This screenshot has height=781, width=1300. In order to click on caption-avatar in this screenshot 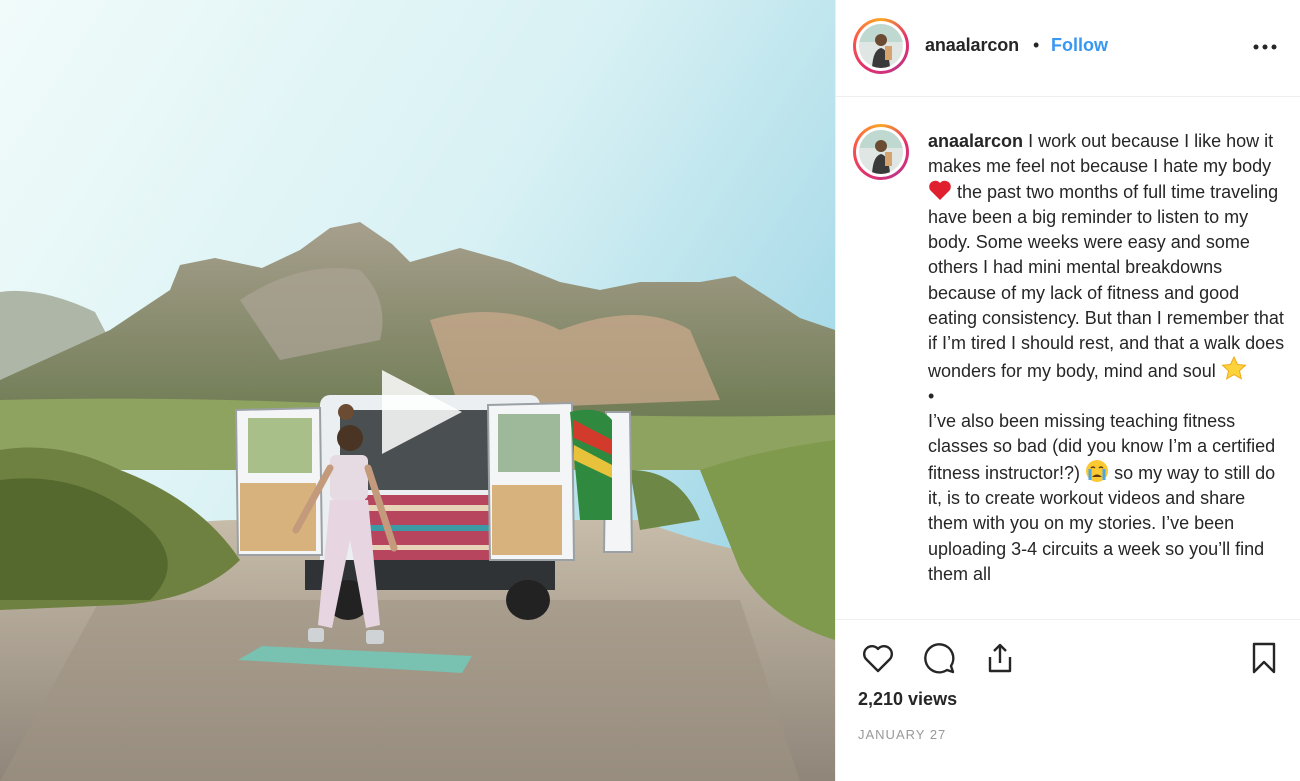, I will do `click(881, 152)`.